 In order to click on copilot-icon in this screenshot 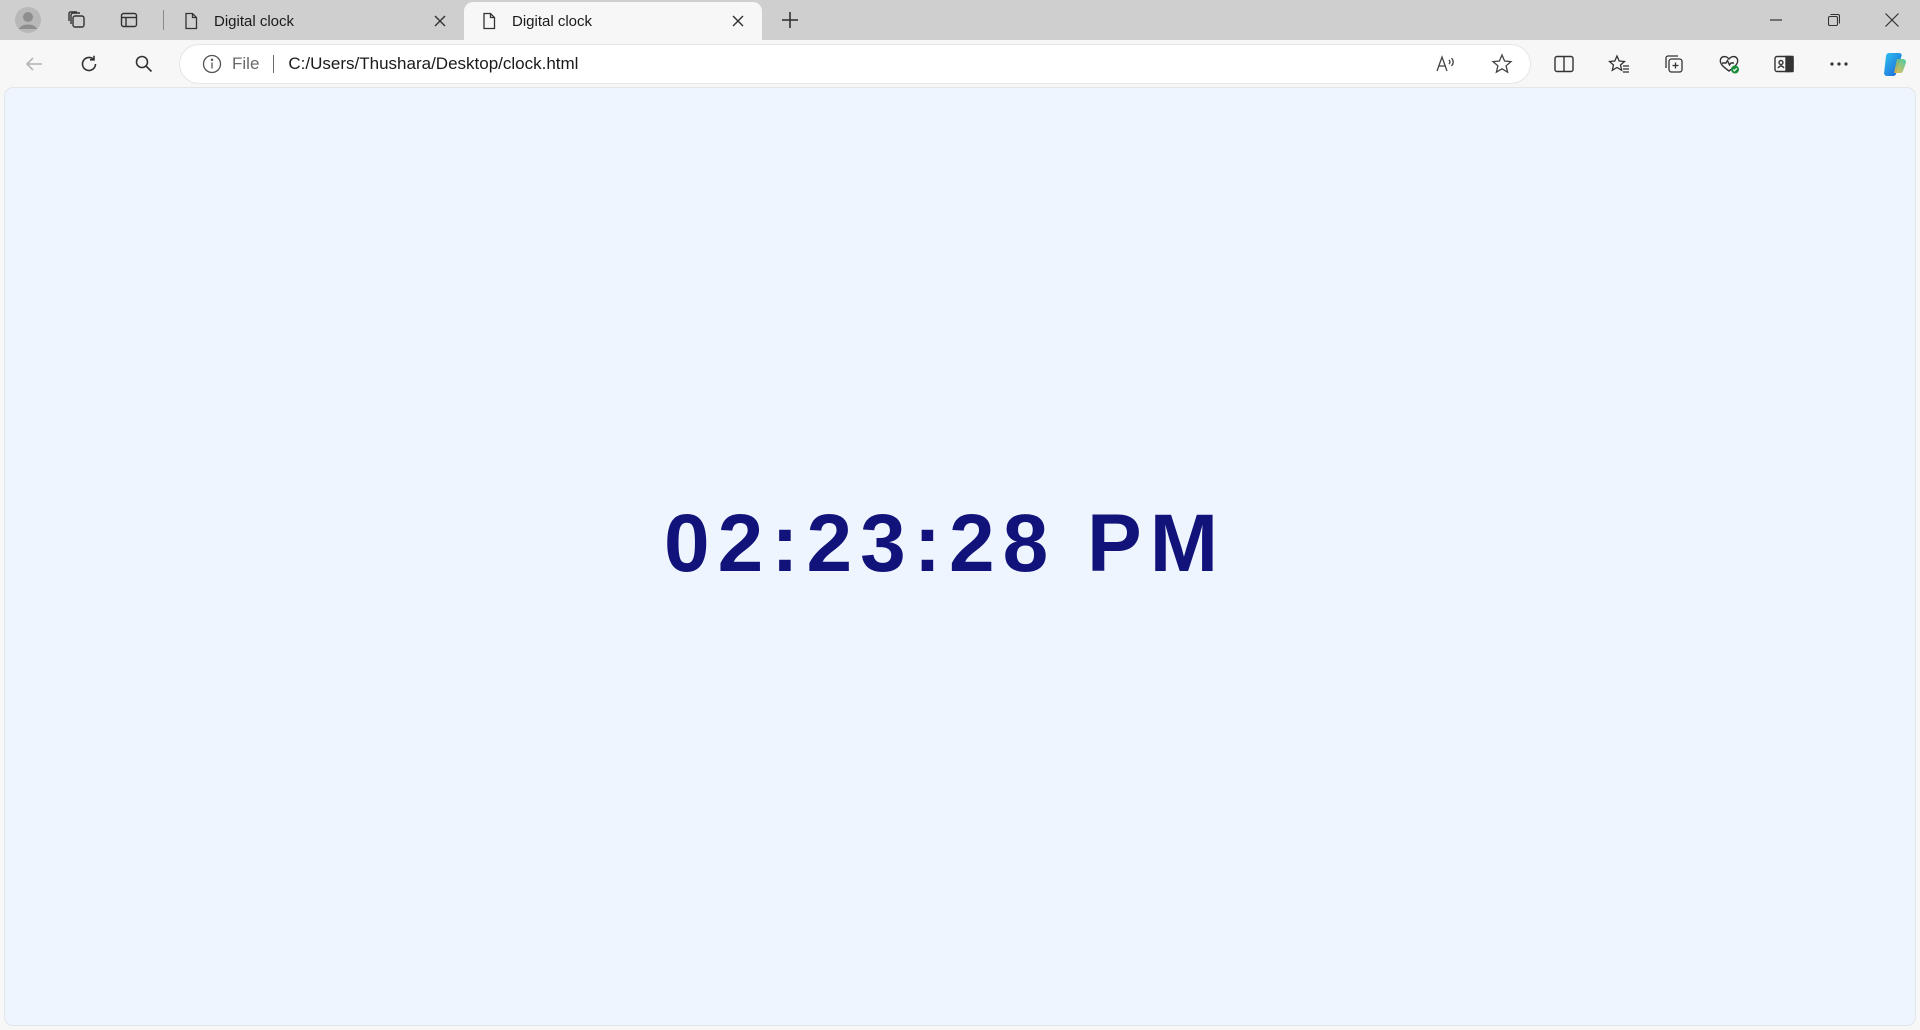, I will do `click(1894, 64)`.